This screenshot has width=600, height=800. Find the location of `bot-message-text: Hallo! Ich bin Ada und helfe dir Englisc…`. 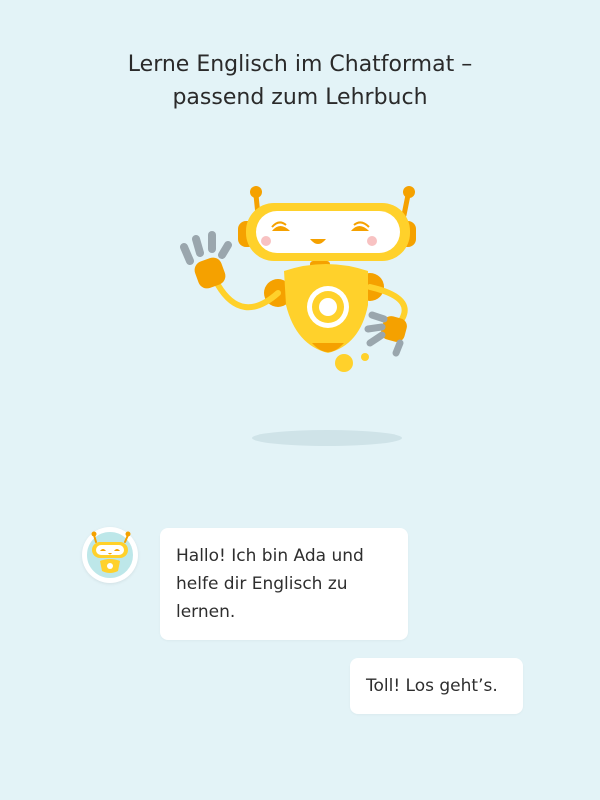

bot-message-text: Hallo! Ich bin Ada und helfe dir Englisc… is located at coordinates (270, 584).